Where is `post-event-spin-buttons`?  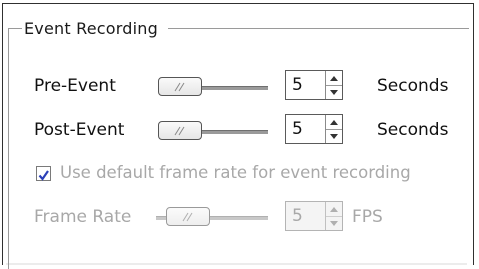 post-event-spin-buttons is located at coordinates (333, 129).